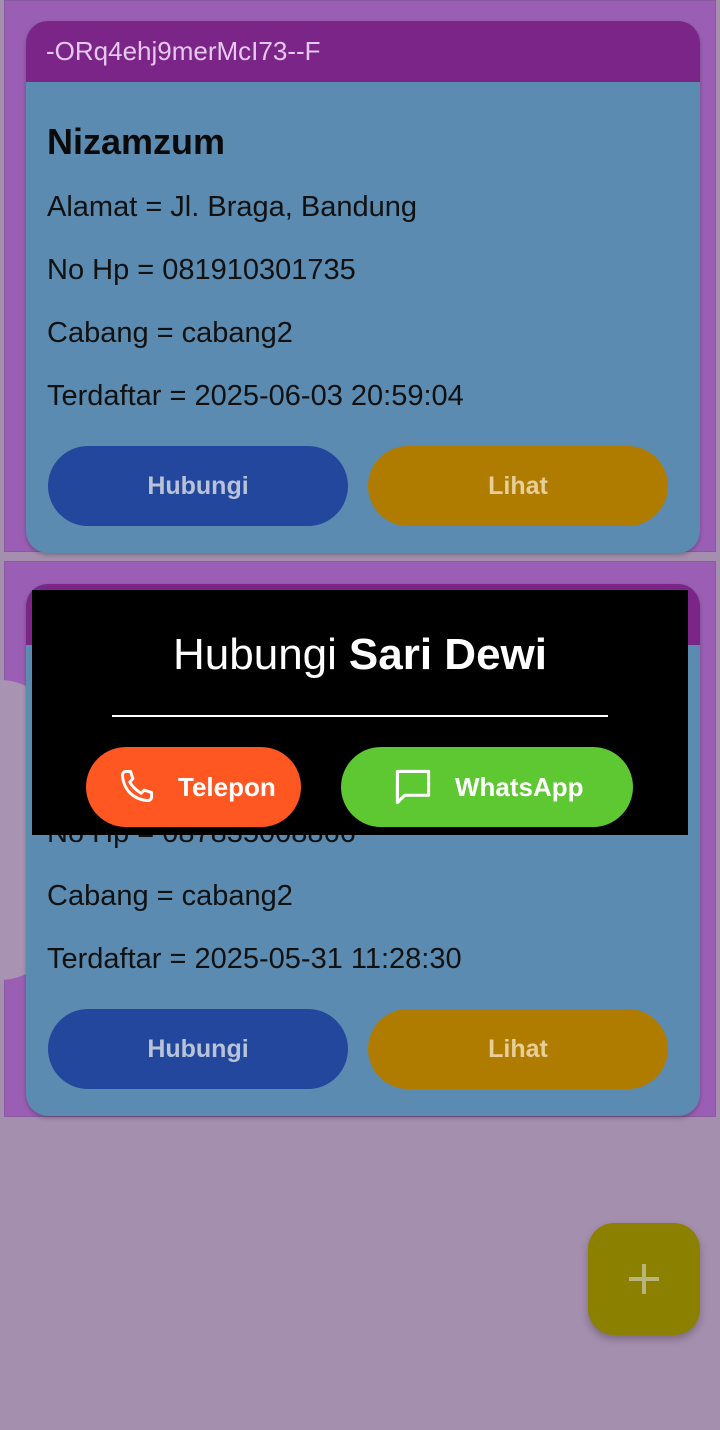  I want to click on customer-phone: No Hp = 081910301735, so click(201, 270).